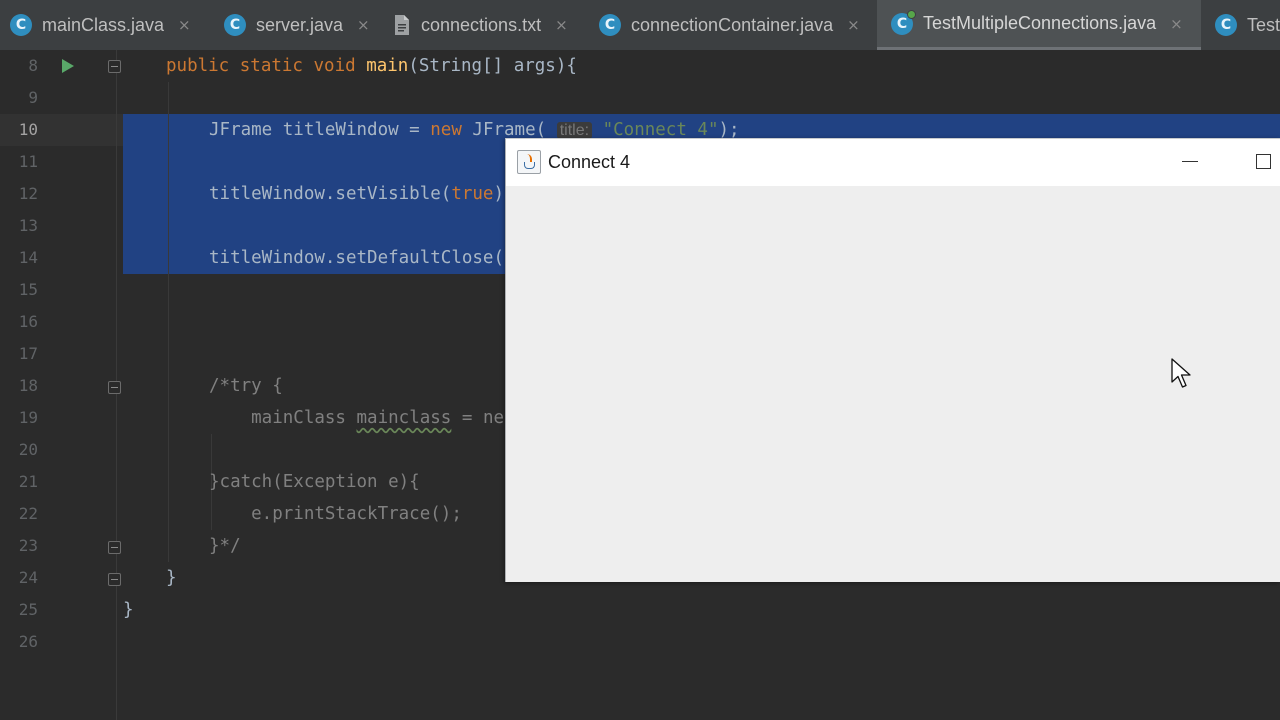  Describe the element at coordinates (28, 353) in the screenshot. I see `line-number: 17` at that location.